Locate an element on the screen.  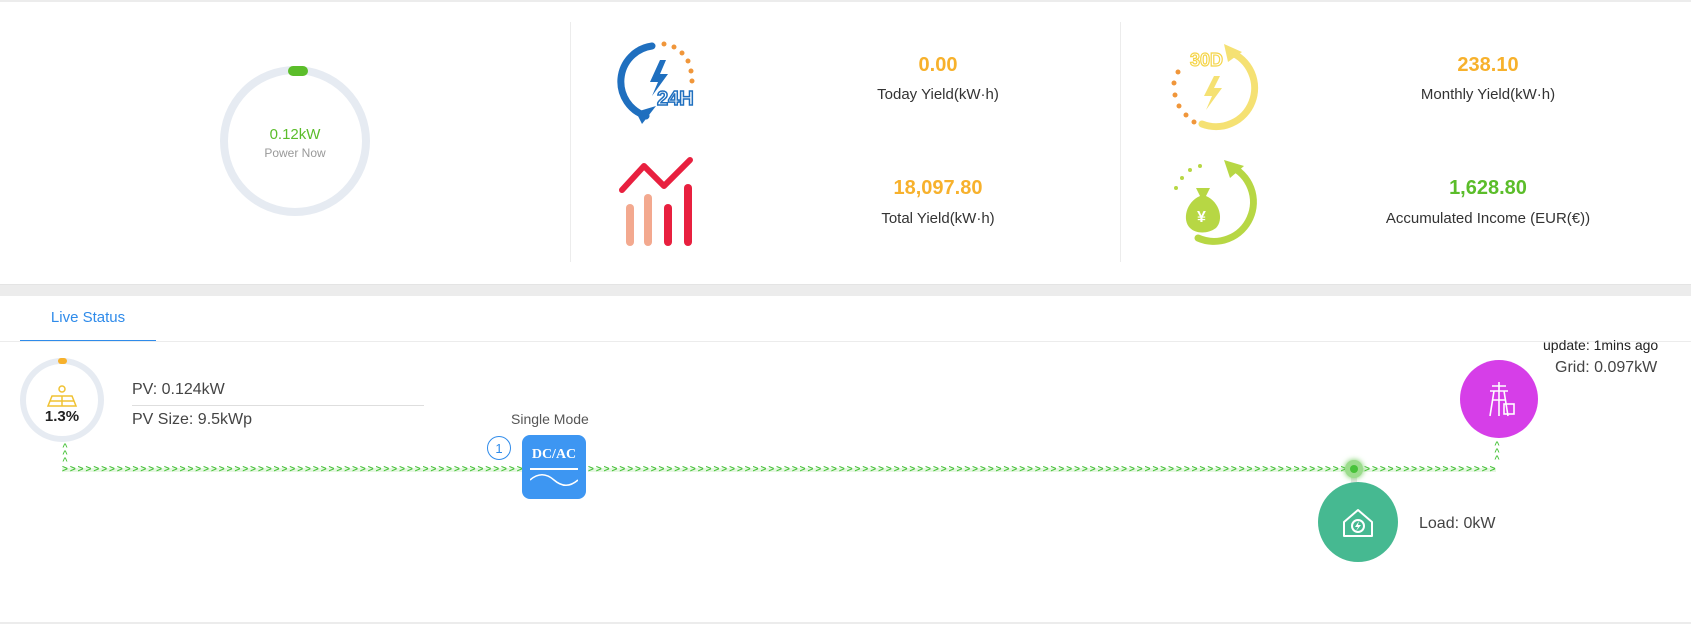
power-now-value: 0.12kW is located at coordinates (295, 134).